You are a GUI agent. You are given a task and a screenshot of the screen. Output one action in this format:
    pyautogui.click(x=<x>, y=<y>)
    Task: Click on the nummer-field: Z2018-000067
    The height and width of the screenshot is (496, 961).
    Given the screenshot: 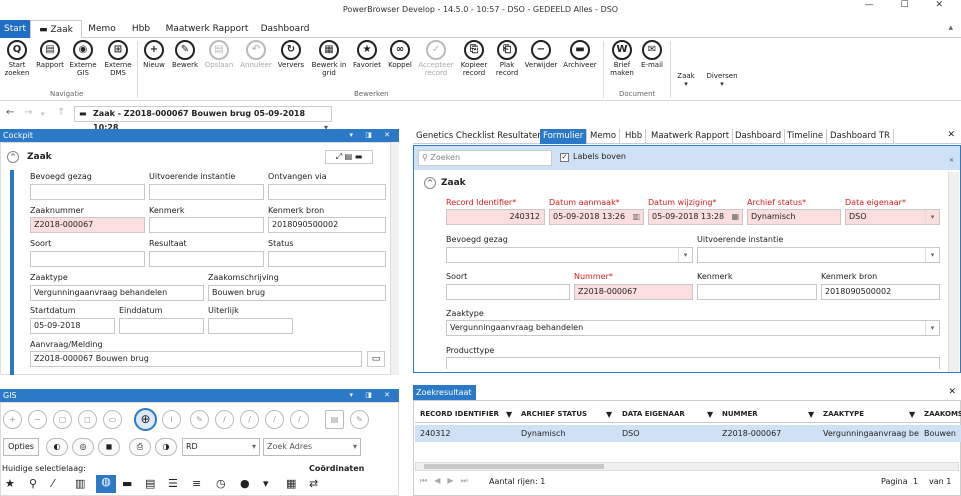 What is the action you would take?
    pyautogui.click(x=633, y=292)
    